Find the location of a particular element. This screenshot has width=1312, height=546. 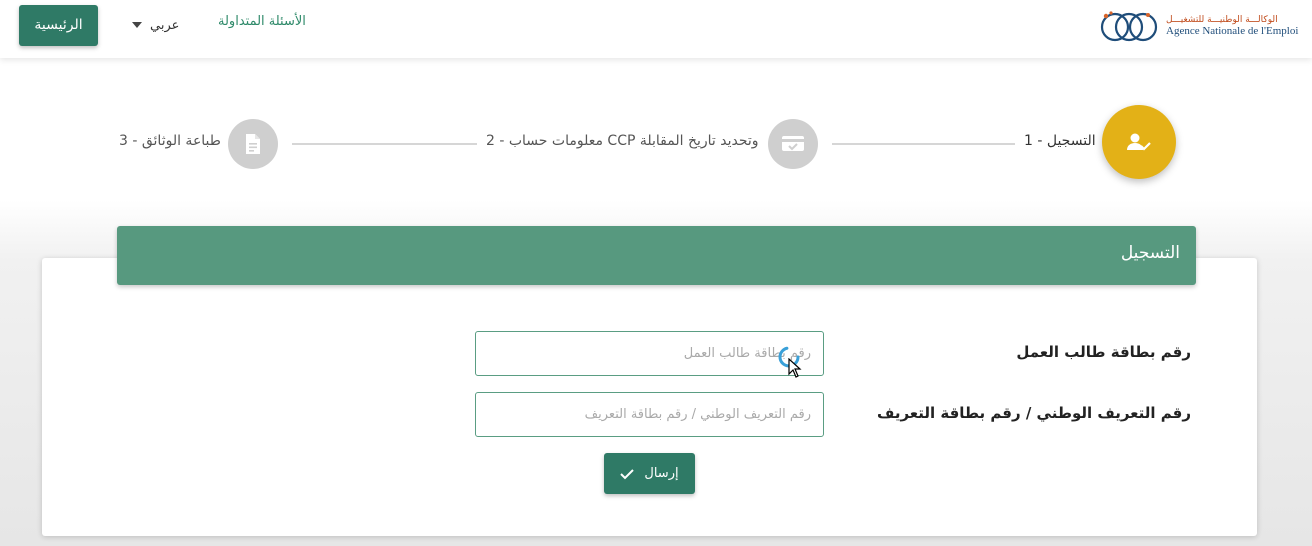

home-button: الرئيسية is located at coordinates (58, 25).